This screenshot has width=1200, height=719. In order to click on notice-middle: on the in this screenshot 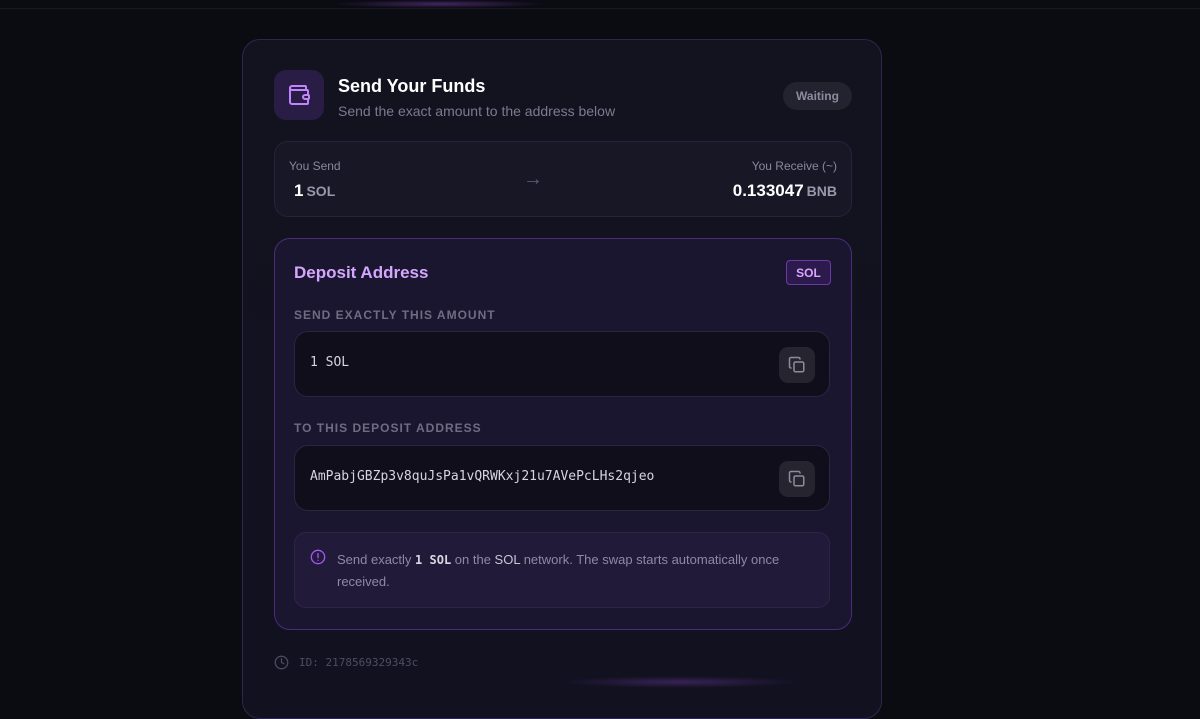, I will do `click(473, 559)`.